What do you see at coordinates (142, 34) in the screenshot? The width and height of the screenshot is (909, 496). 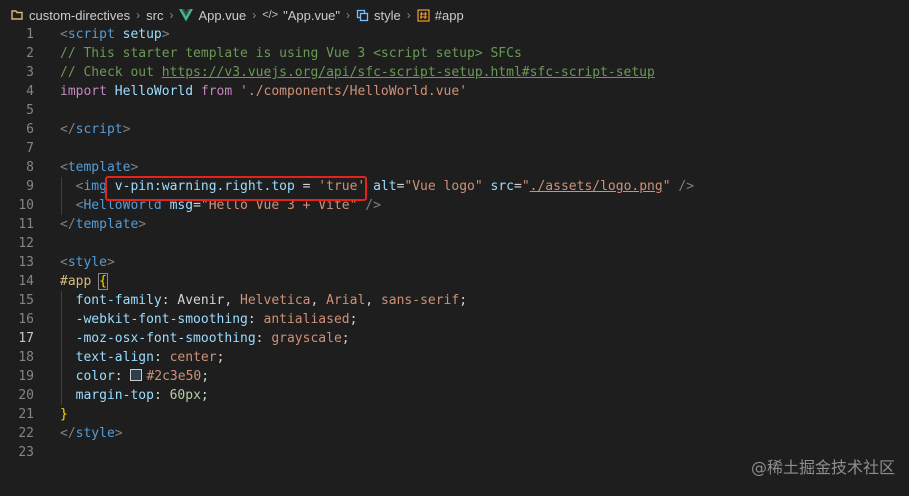 I see `code-token: setup` at bounding box center [142, 34].